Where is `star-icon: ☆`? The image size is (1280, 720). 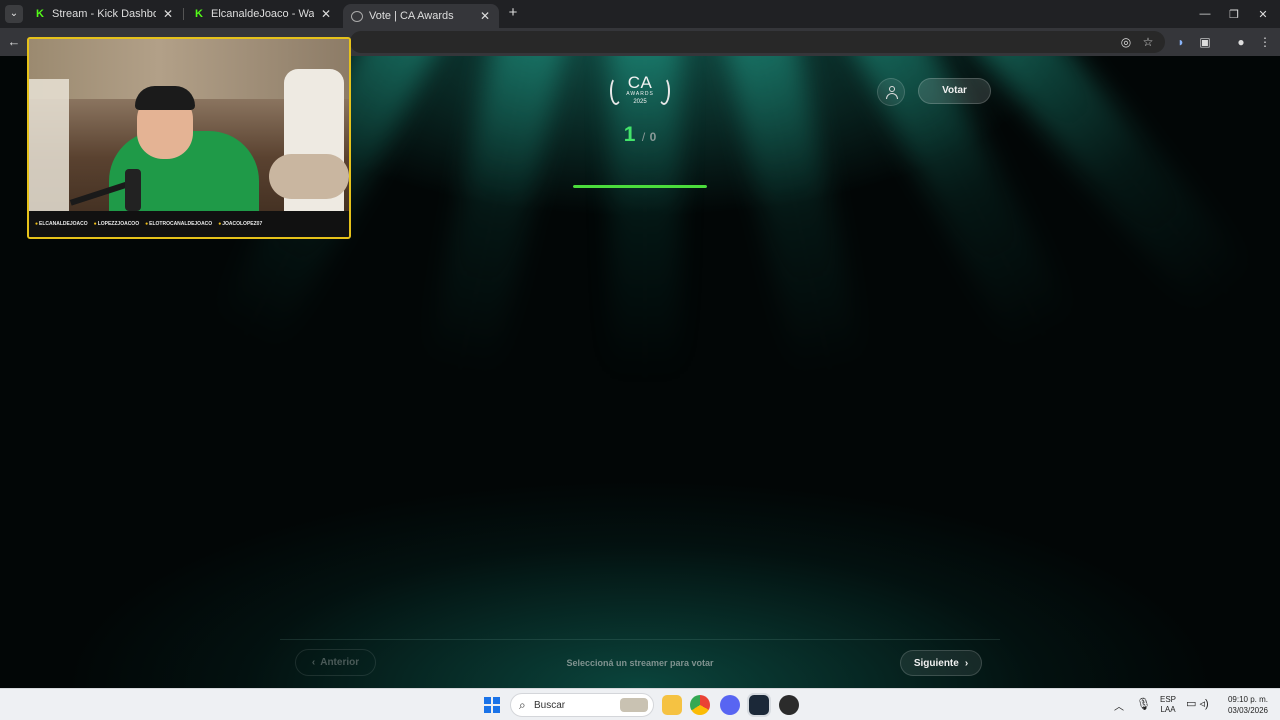
star-icon: ☆ is located at coordinates (1148, 42).